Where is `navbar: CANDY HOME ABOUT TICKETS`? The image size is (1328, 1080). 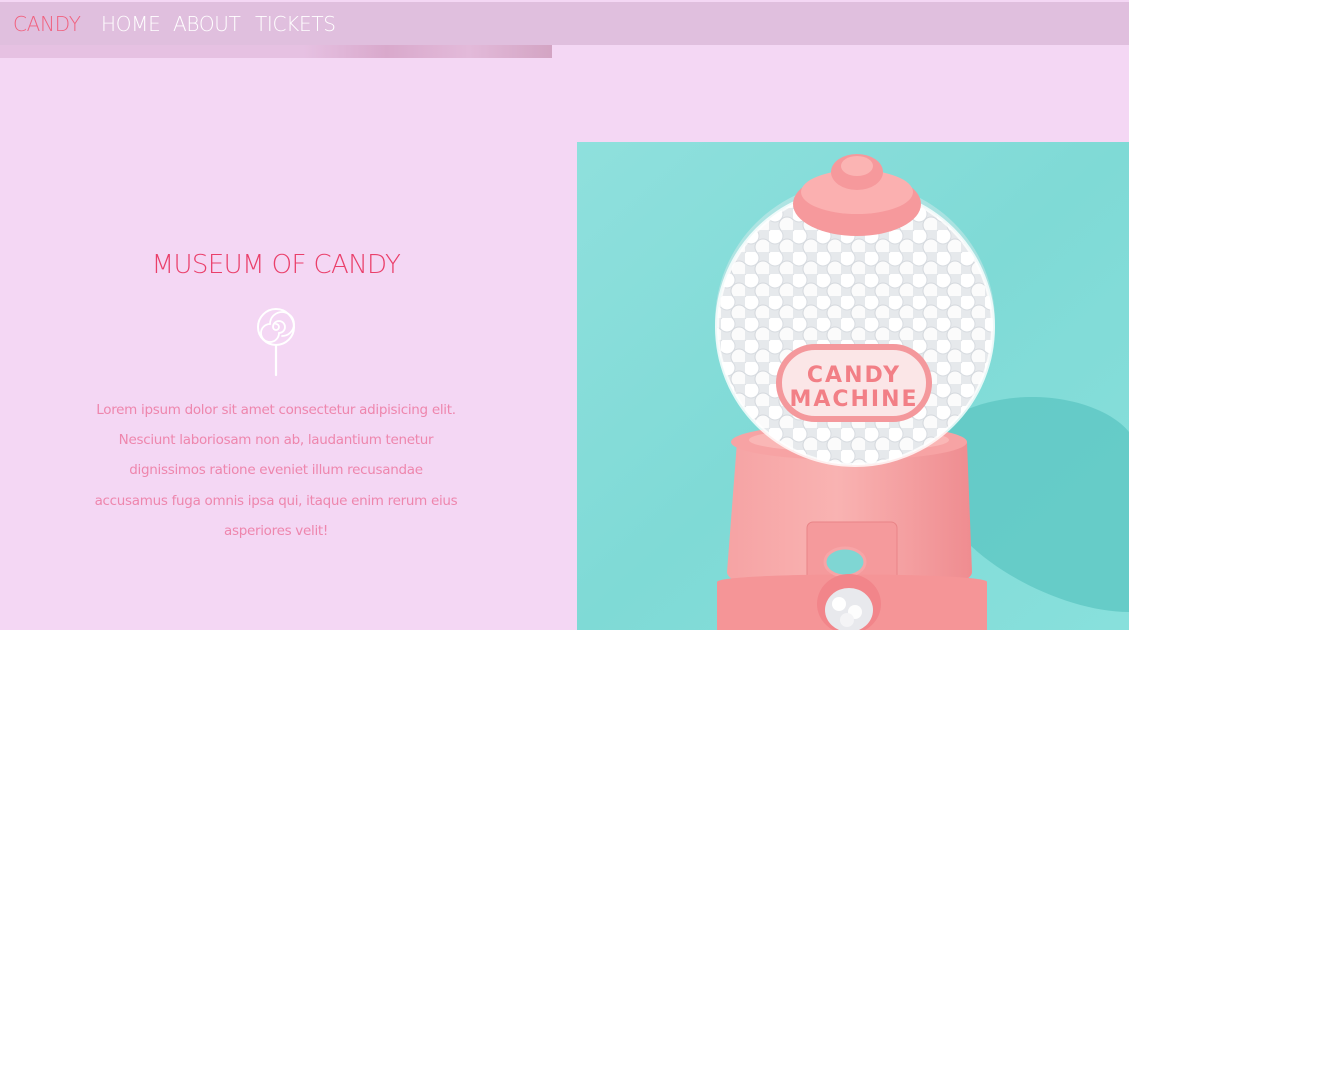
navbar: CANDY HOME ABOUT TICKETS is located at coordinates (564, 23).